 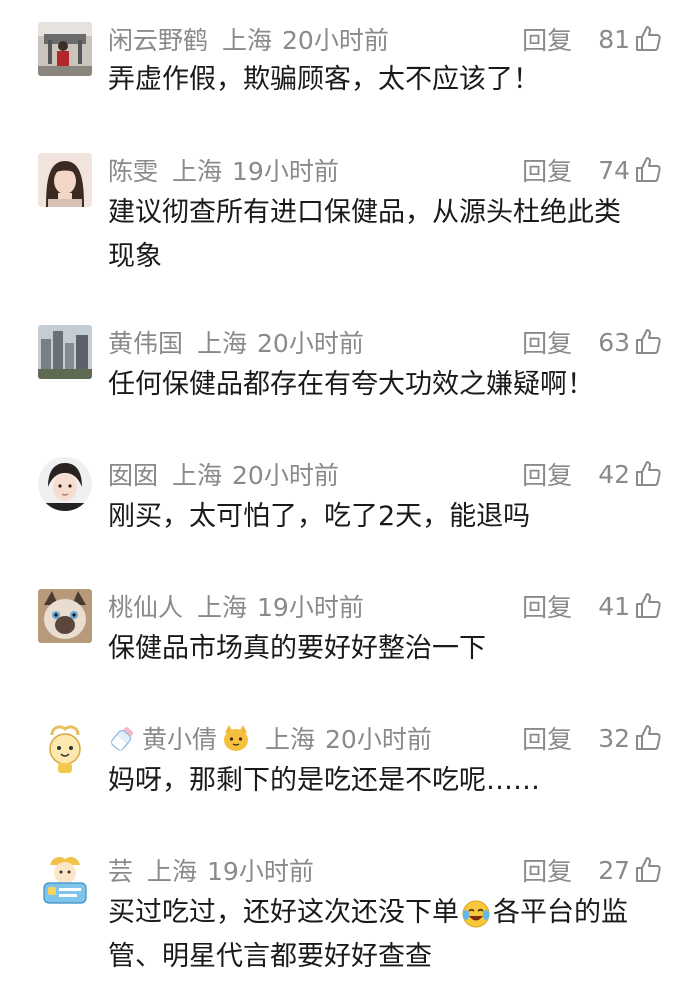 What do you see at coordinates (223, 474) in the screenshot?
I see `comment-meta: 囡囡 上海 20小时前` at bounding box center [223, 474].